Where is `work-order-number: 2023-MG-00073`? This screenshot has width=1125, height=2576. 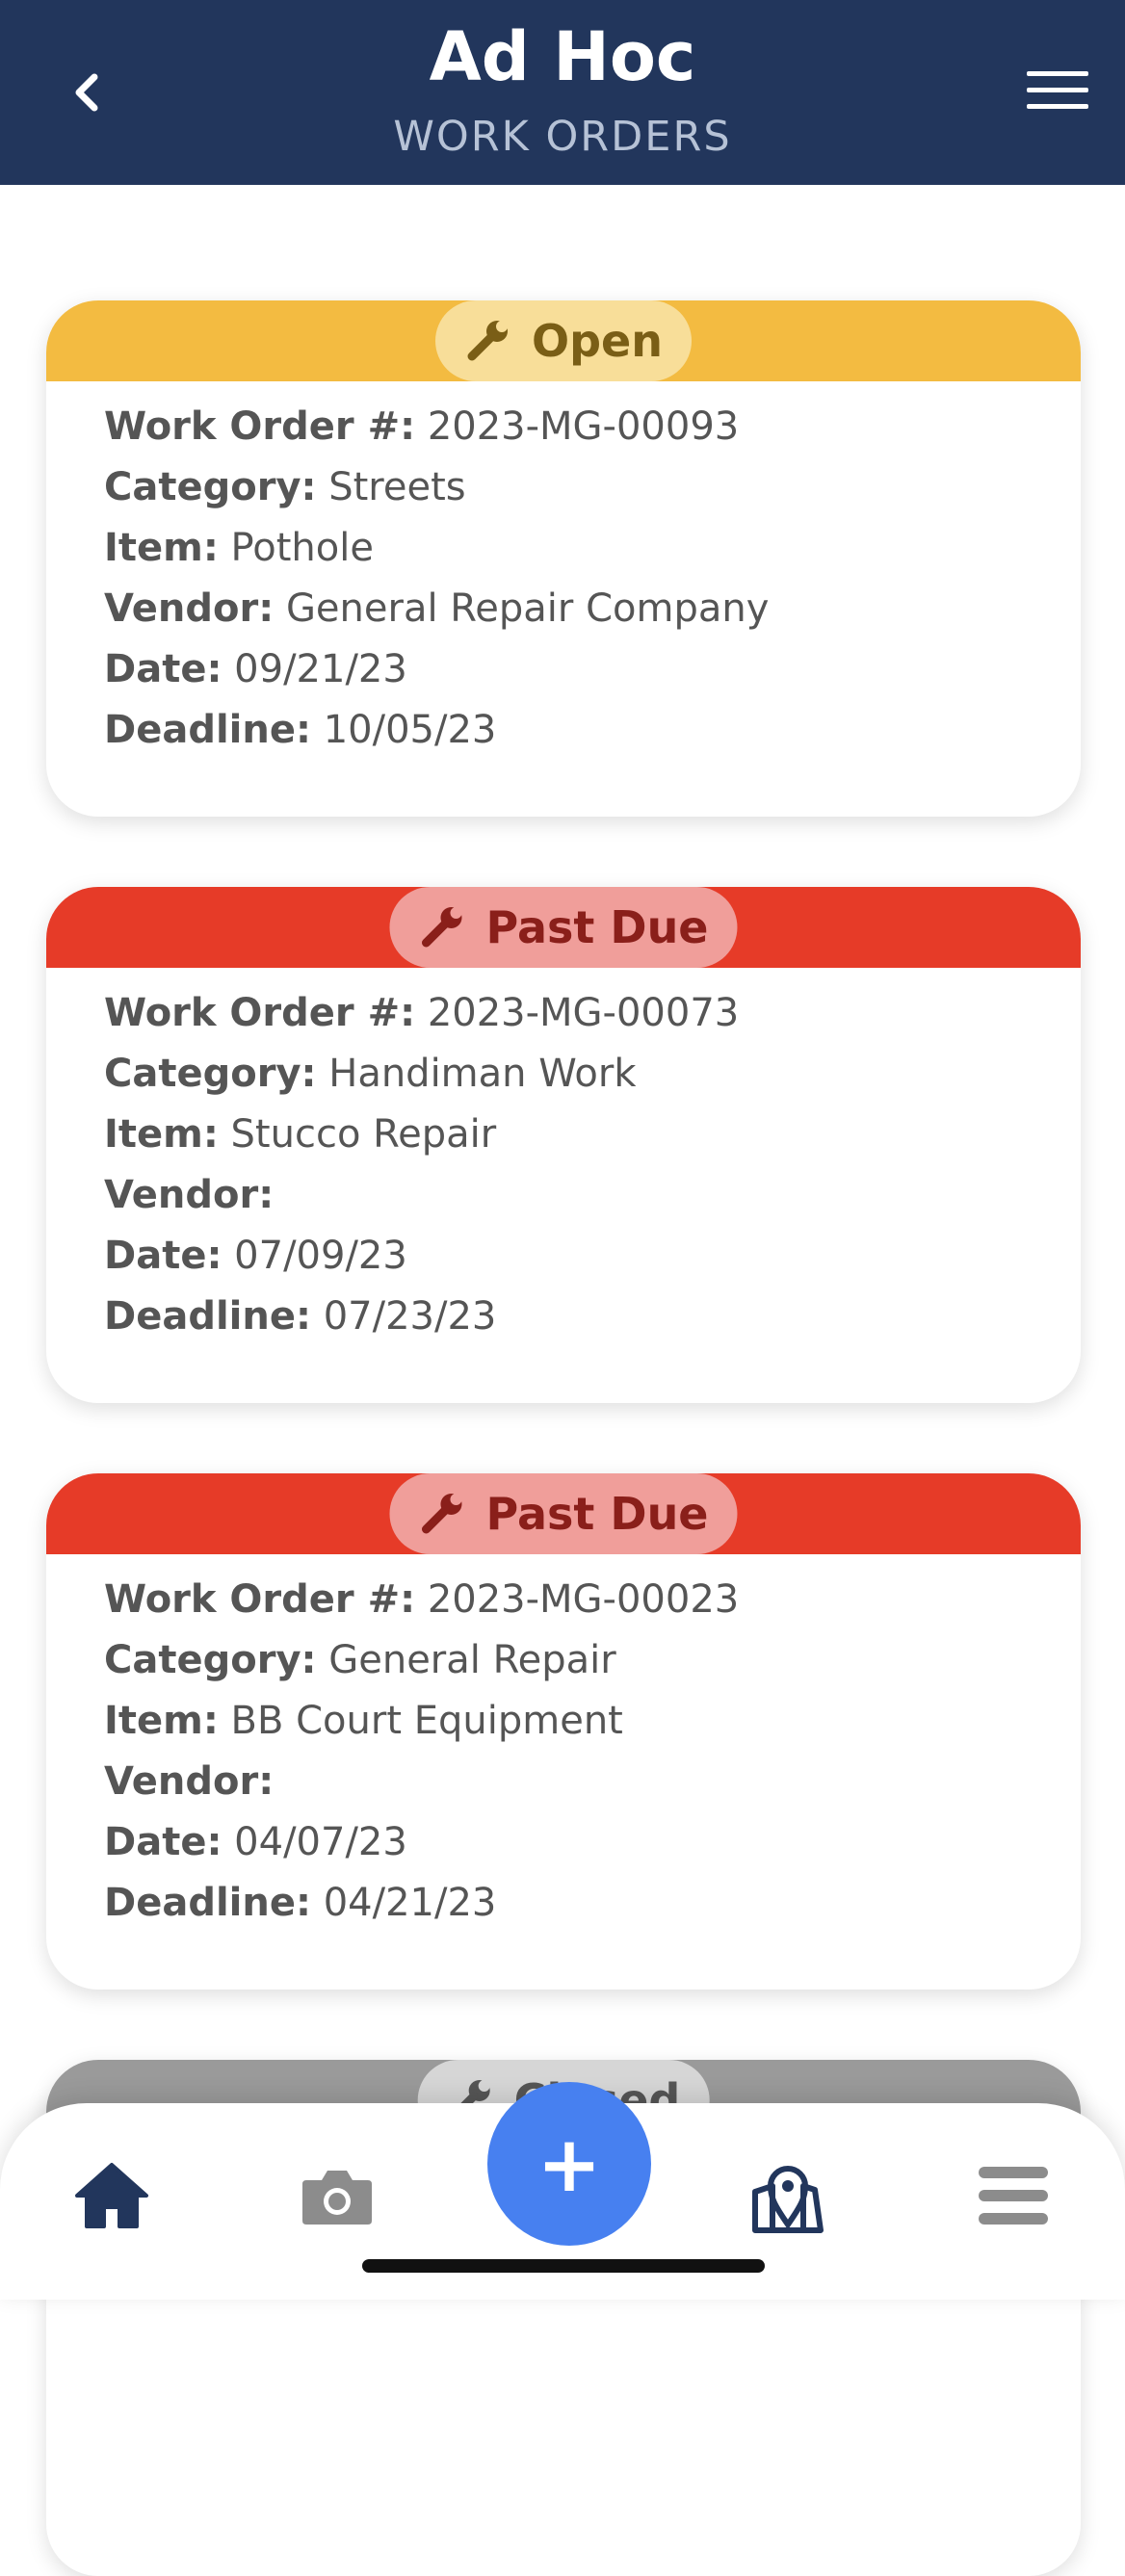
work-order-number: 2023-MG-00073 is located at coordinates (583, 1013).